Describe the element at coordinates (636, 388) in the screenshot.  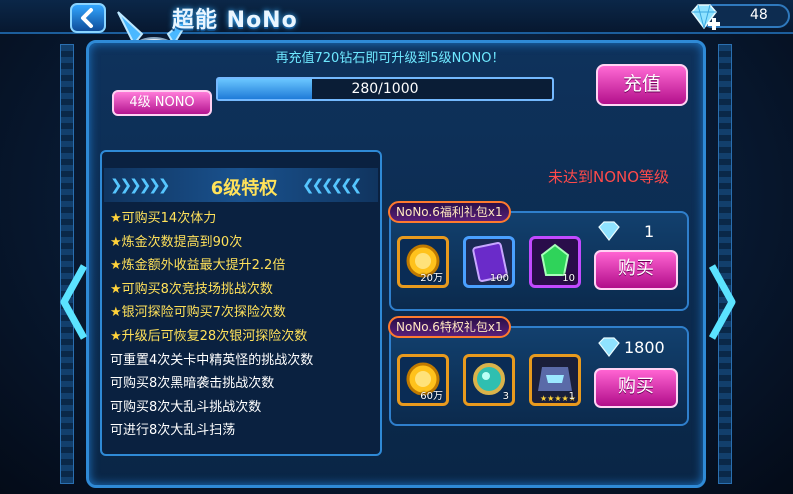
I see `pack-2-buy-button: 购买` at that location.